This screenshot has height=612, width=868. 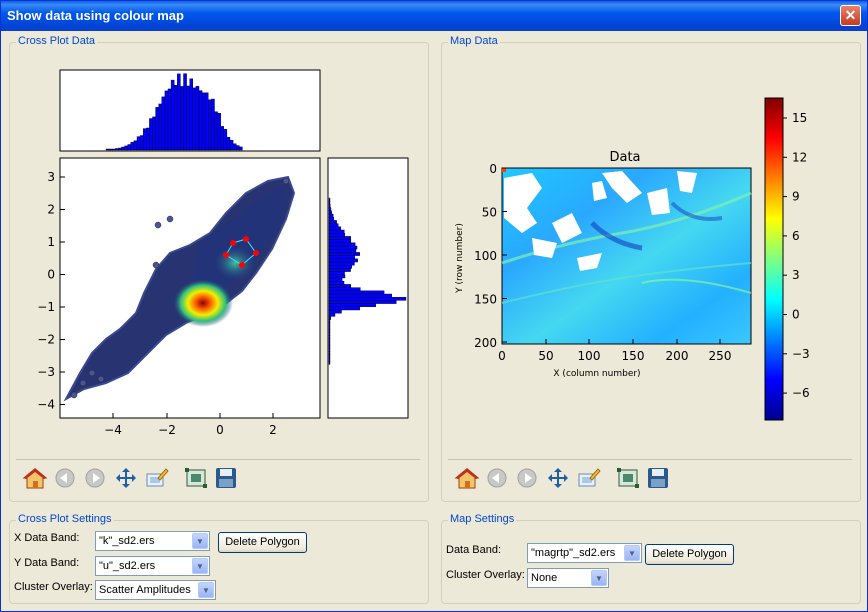 I want to click on map-xtick-label: 200, so click(x=677, y=356).